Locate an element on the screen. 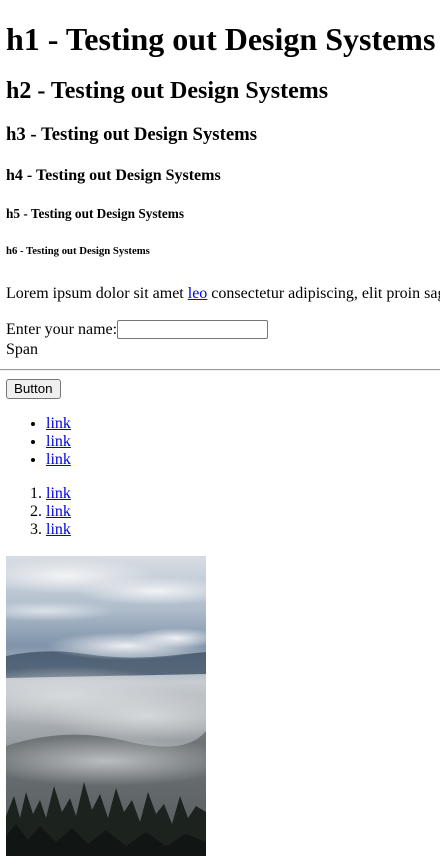 This screenshot has height=865, width=440. ol-link-3: link is located at coordinates (58, 529).